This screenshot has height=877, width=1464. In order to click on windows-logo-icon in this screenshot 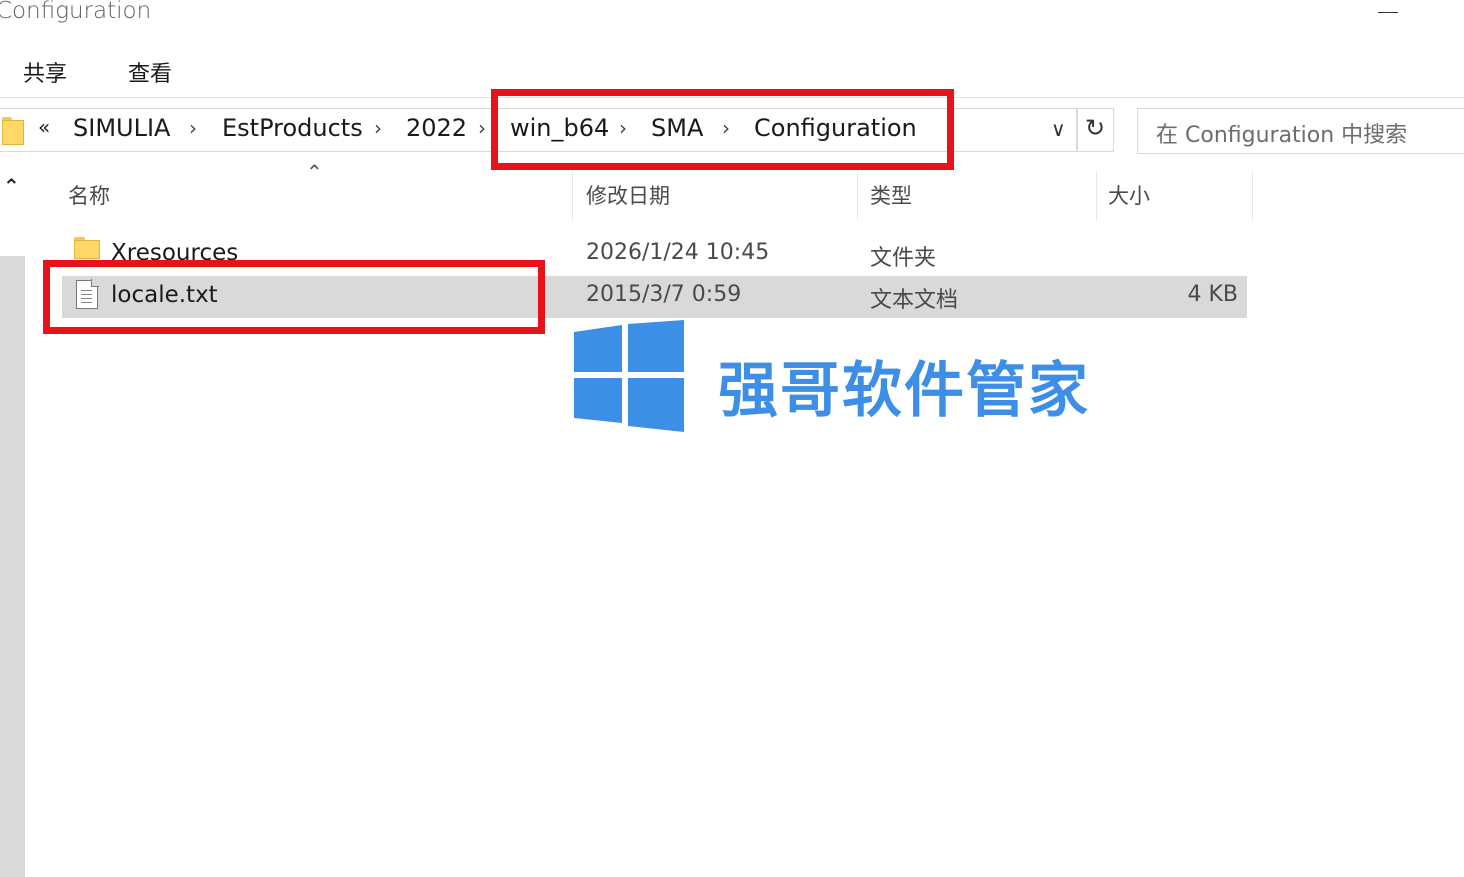, I will do `click(629, 376)`.